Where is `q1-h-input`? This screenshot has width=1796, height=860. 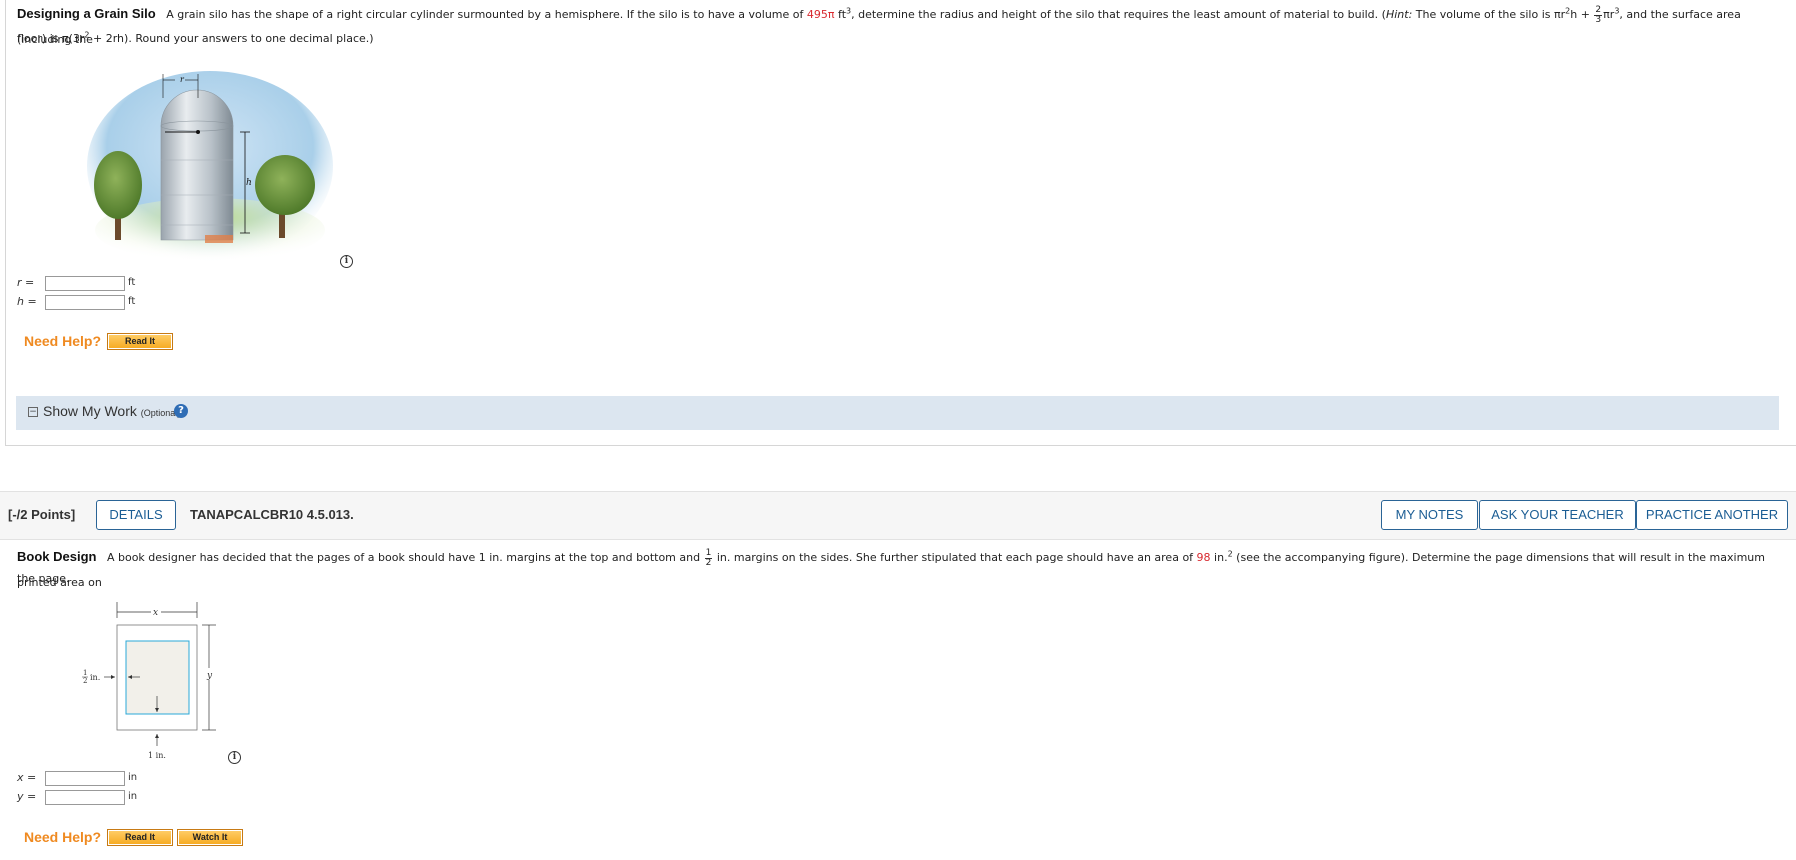 q1-h-input is located at coordinates (85, 302).